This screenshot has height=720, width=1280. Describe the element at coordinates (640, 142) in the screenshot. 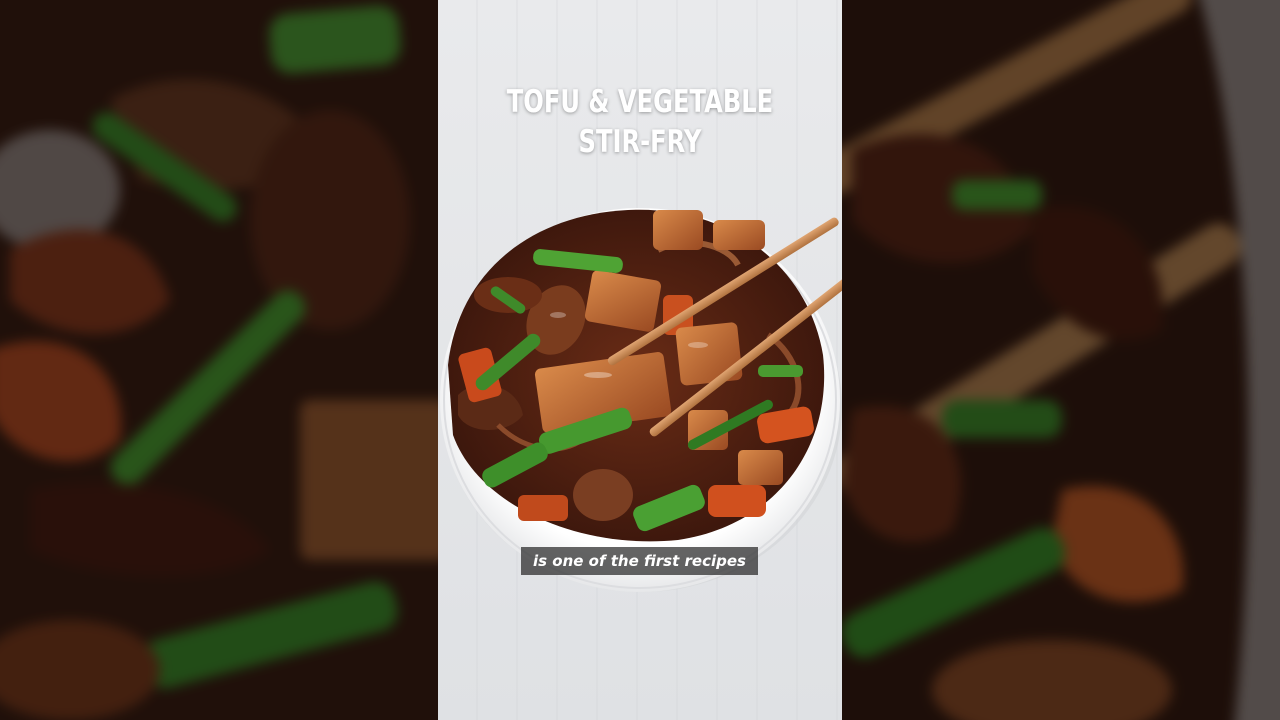

I see `title-line-2: STIR-FRY` at that location.